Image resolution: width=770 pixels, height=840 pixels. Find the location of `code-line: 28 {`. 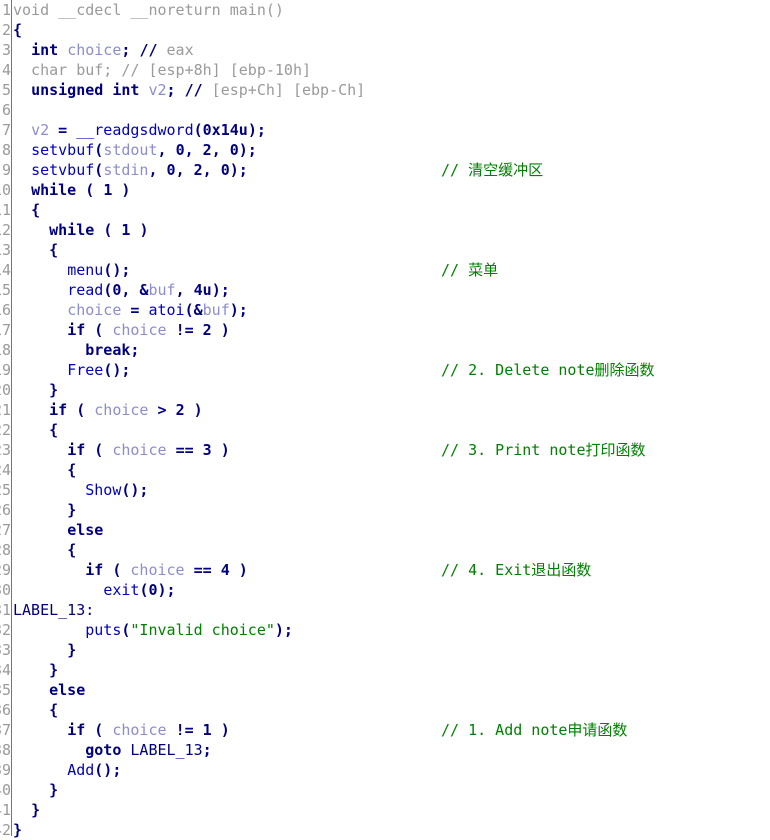

code-line: 28 { is located at coordinates (385, 550).